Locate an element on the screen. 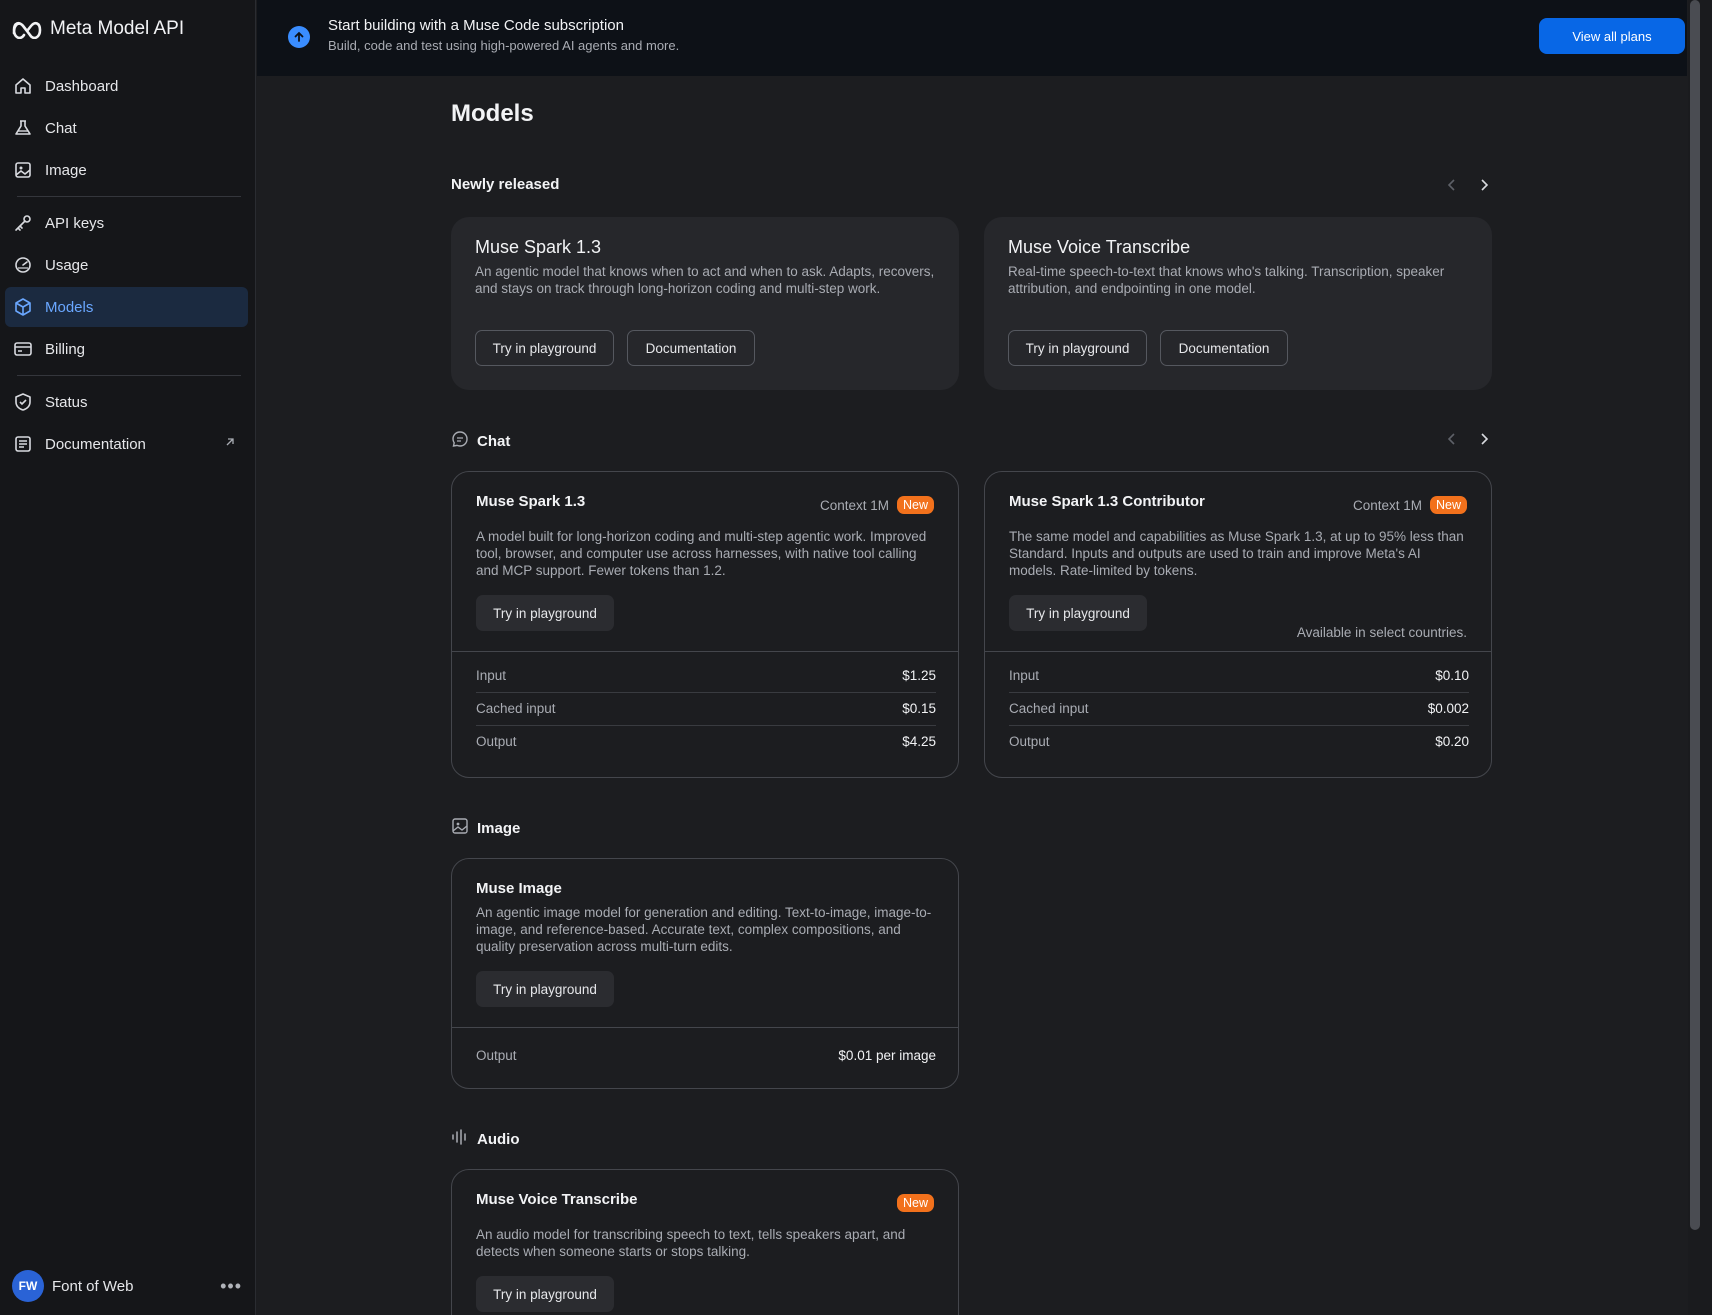 This screenshot has width=1712, height=1315. price-value: $1.25 is located at coordinates (919, 675).